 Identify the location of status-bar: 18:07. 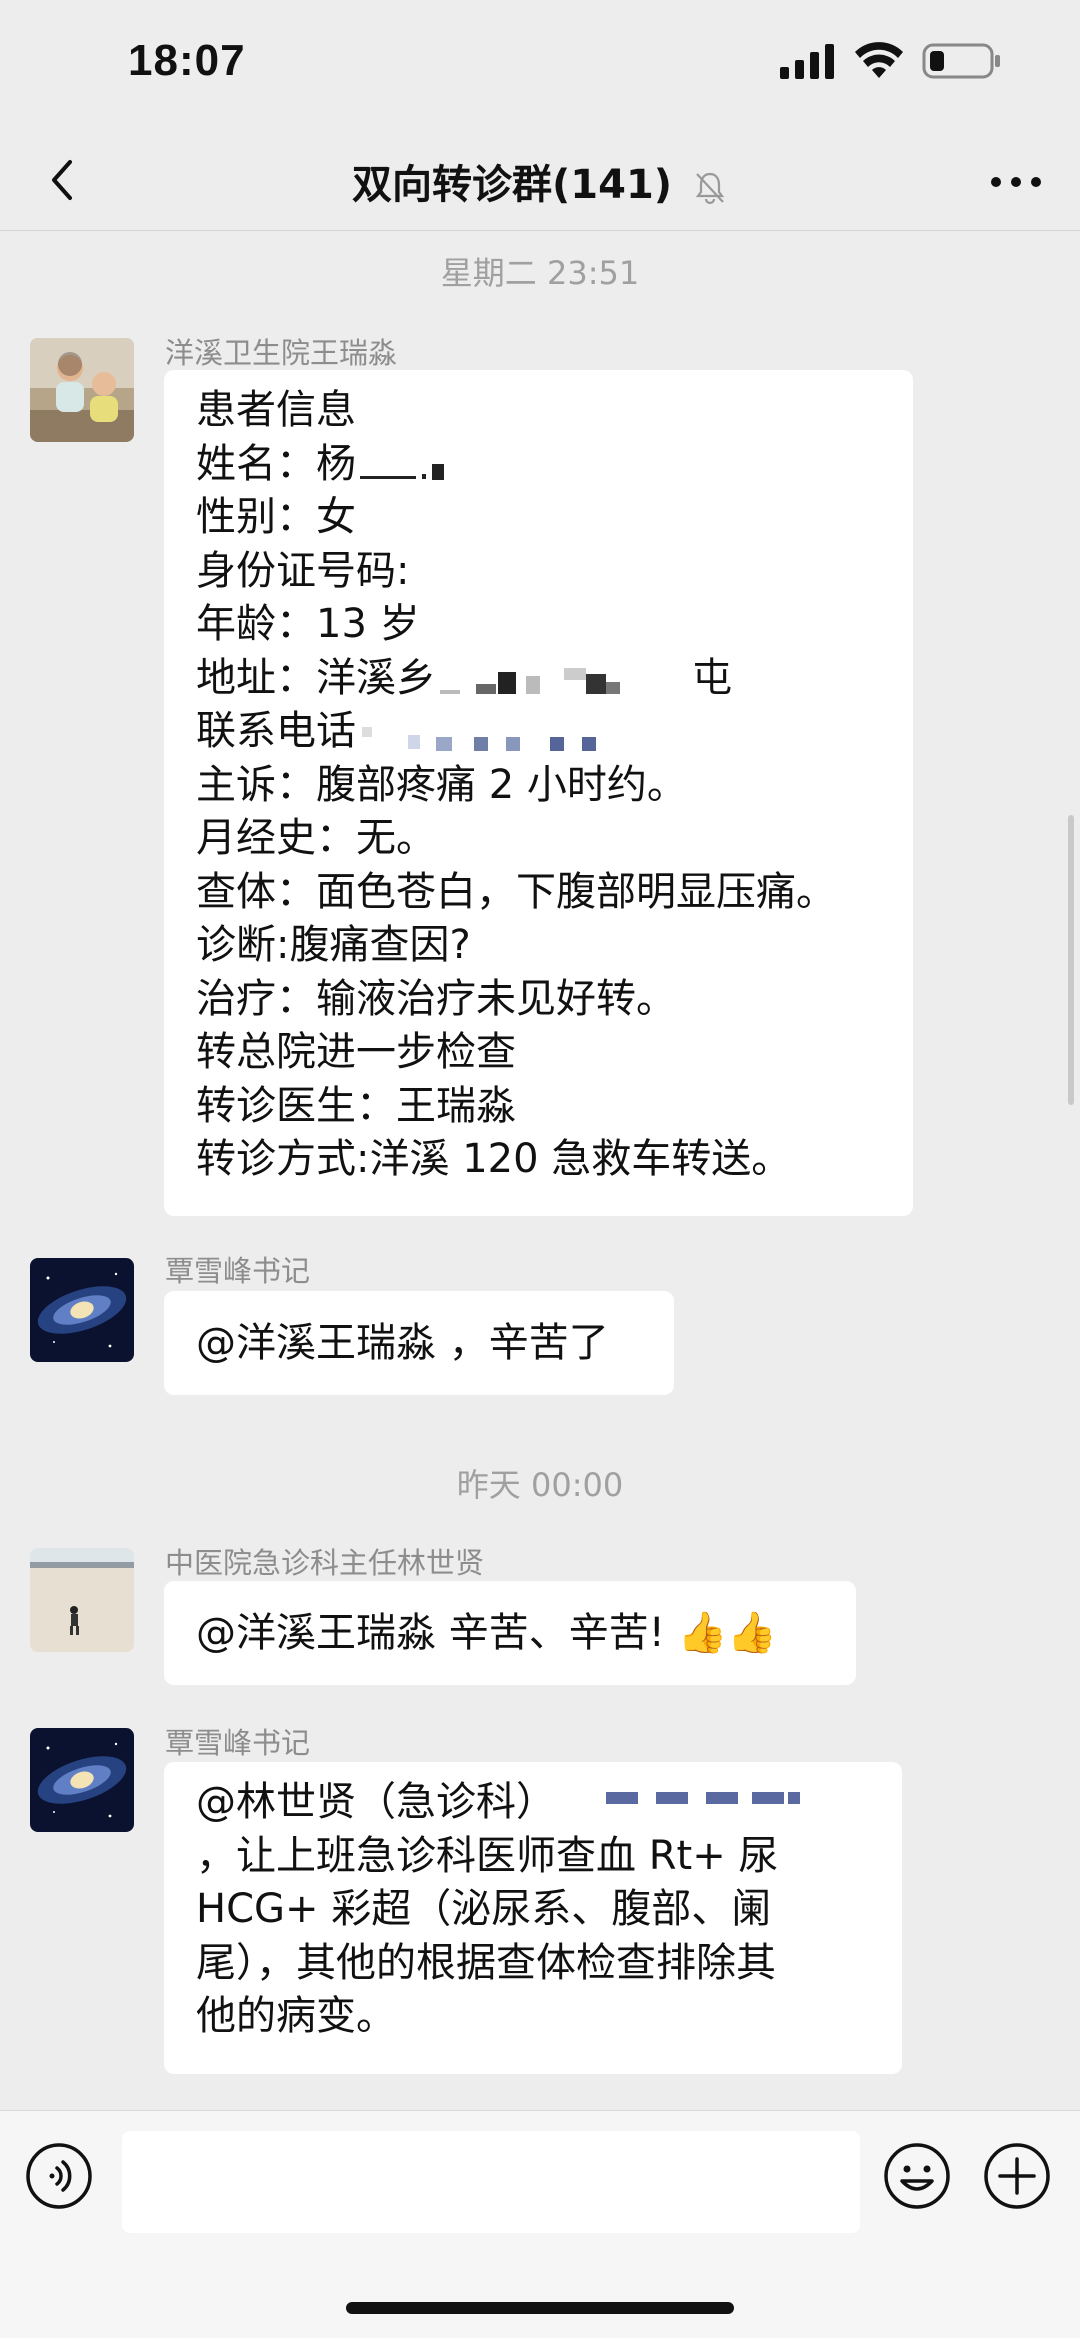
(540, 65).